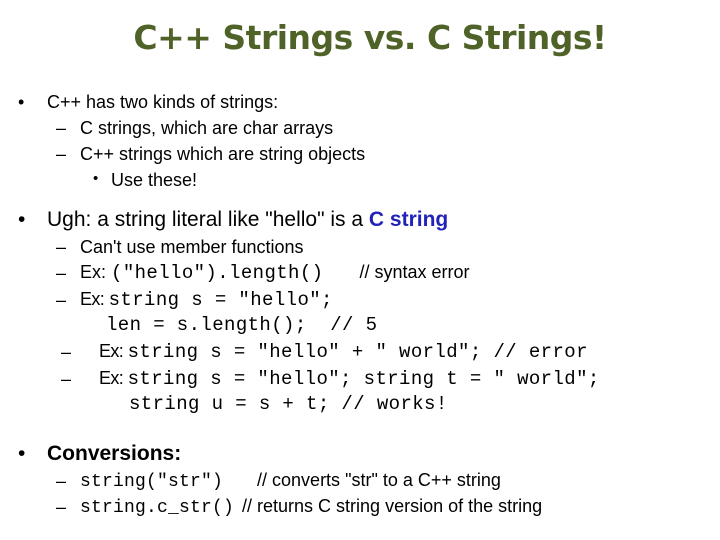 This screenshot has width=720, height=540. I want to click on example-code: ("hello").length(), so click(217, 273).